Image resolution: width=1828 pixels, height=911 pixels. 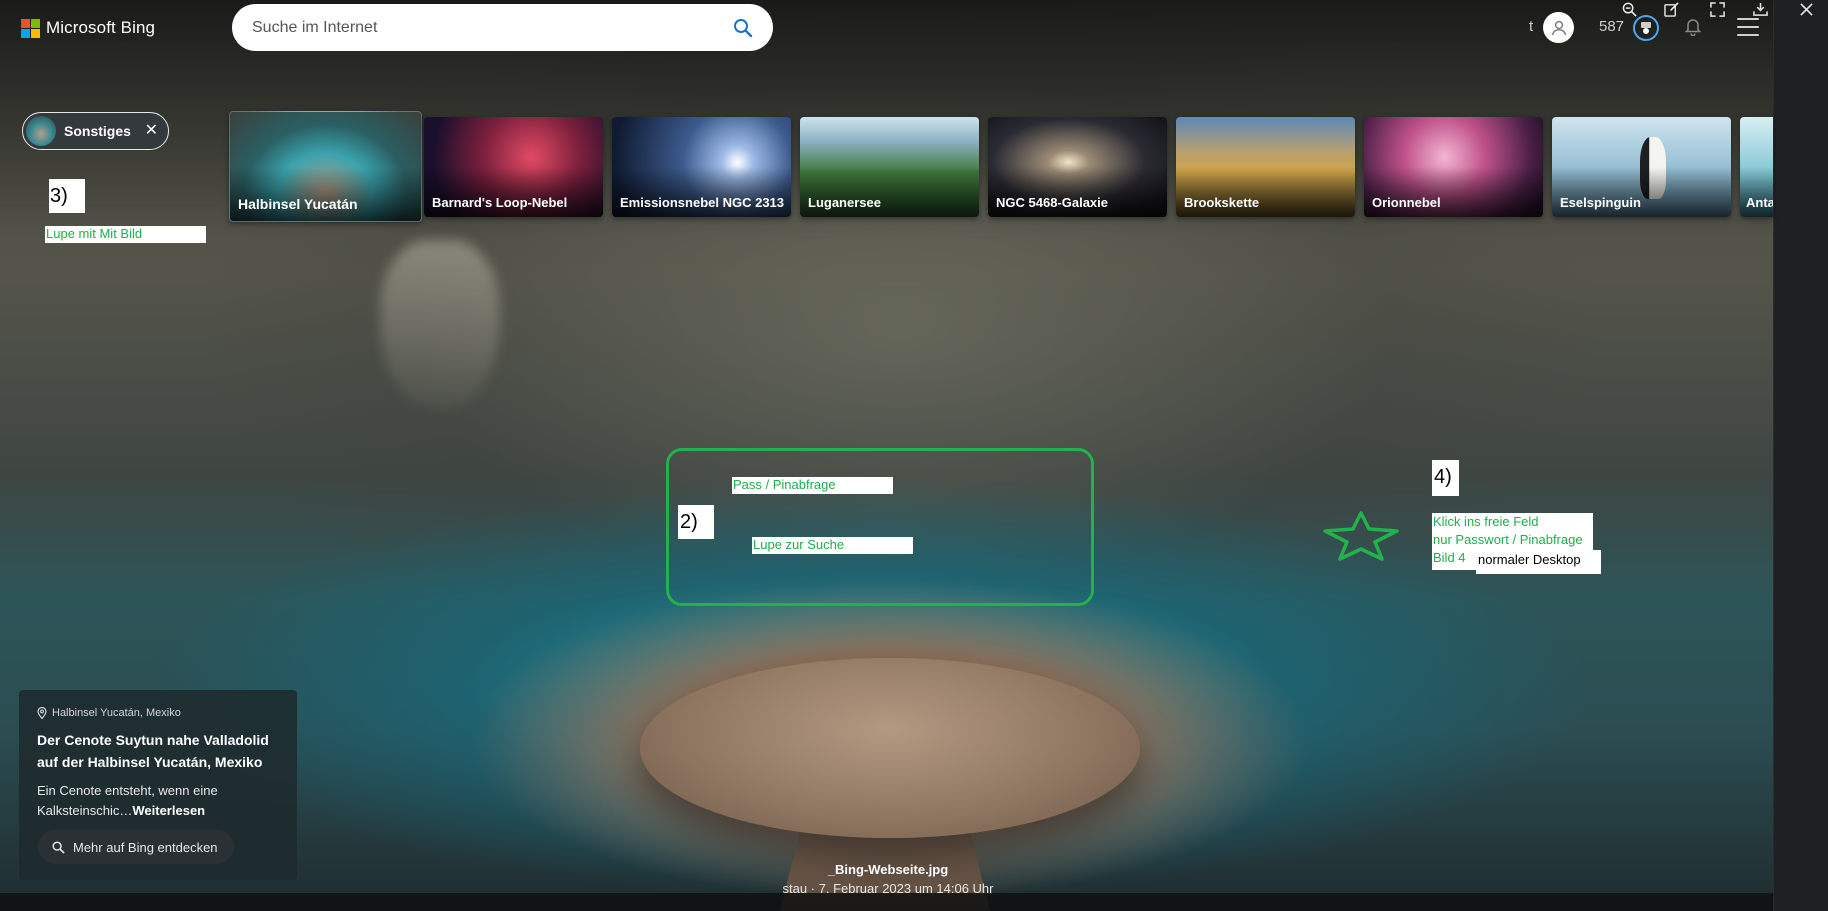 I want to click on location-pin-icon, so click(x=42, y=713).